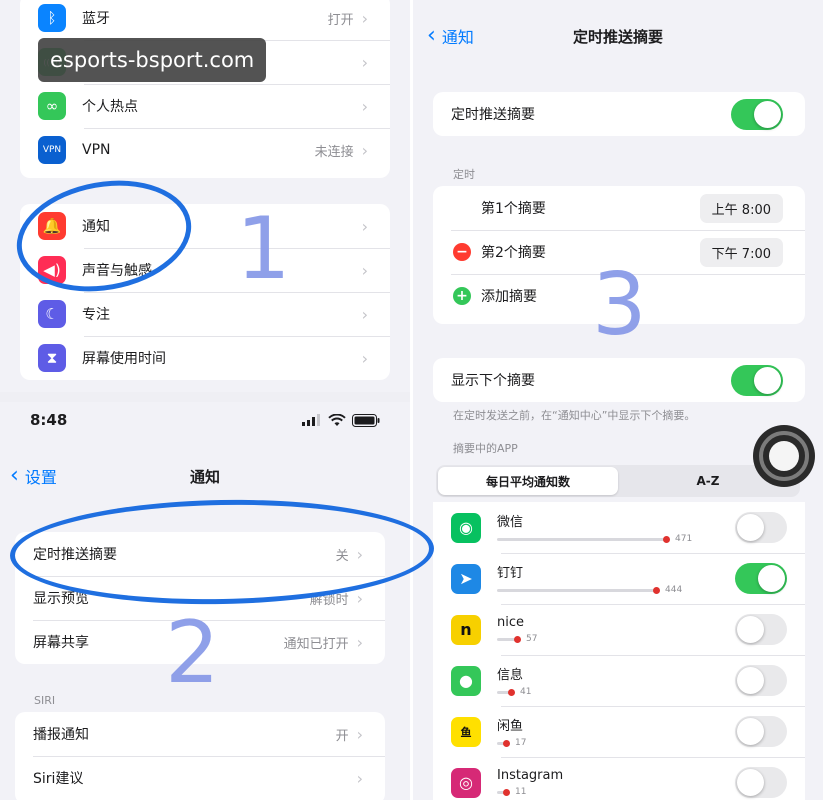 The width and height of the screenshot is (823, 800). Describe the element at coordinates (521, 743) in the screenshot. I see `notification-count: 17` at that location.